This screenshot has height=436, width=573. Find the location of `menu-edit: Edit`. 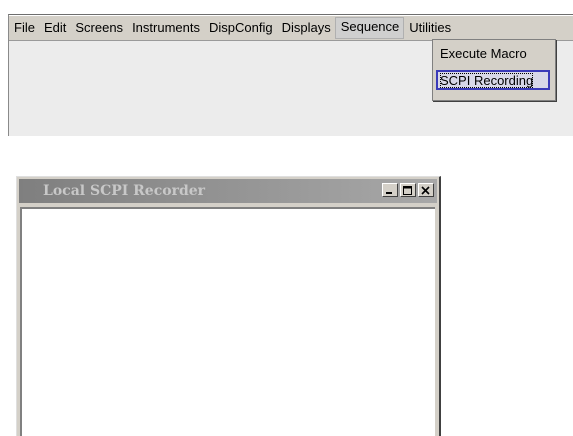

menu-edit: Edit is located at coordinates (54, 28).